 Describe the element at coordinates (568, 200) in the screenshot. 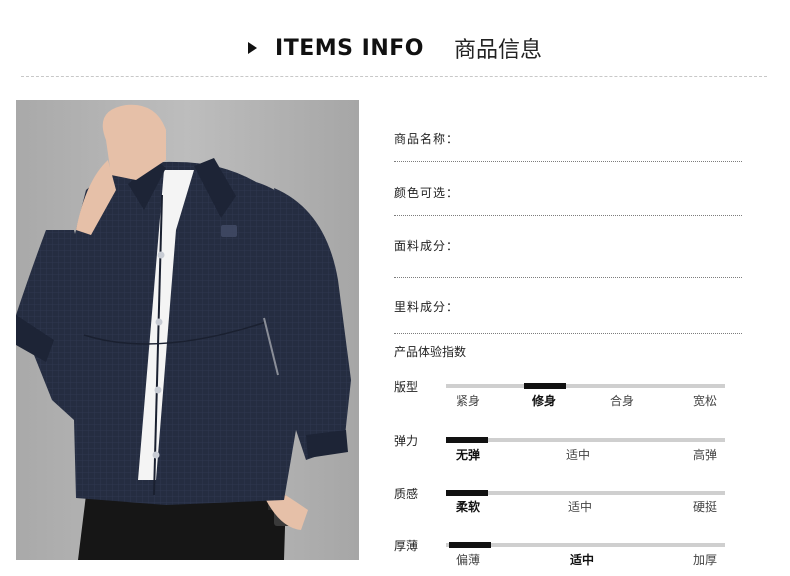

I see `field-colors: 颜色可选：` at that location.